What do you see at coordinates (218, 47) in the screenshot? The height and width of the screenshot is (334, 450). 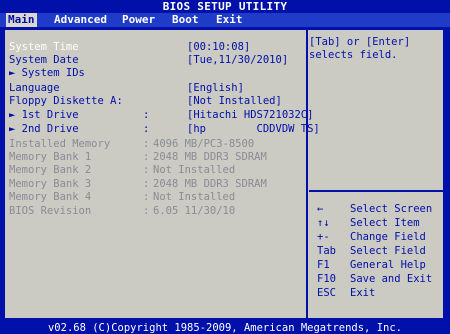 I see `system-time-value: [00:10:08]` at bounding box center [218, 47].